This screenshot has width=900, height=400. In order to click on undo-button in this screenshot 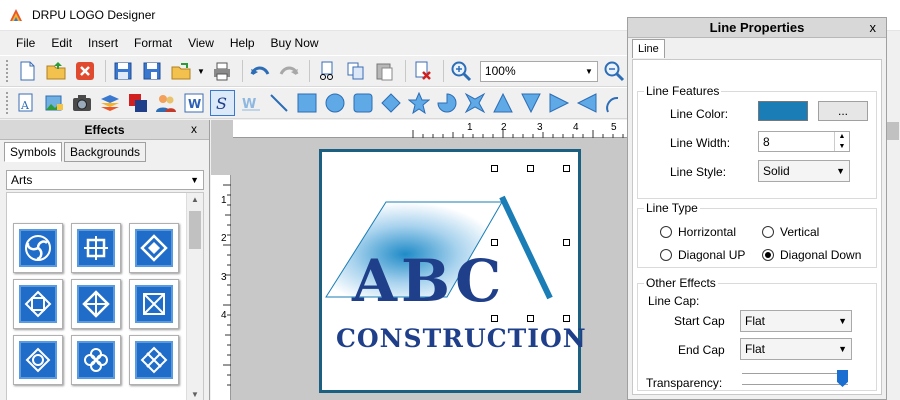, I will do `click(260, 71)`.